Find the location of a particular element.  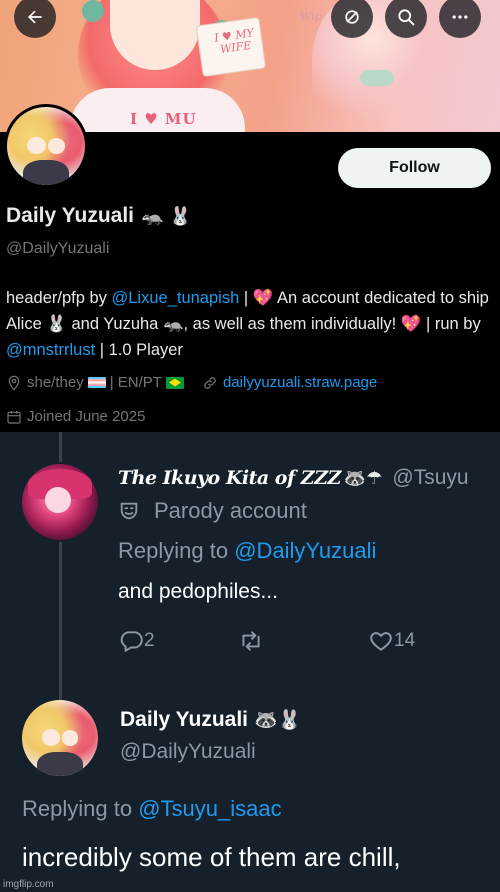

profile-meta-row: she/they | EN/PT dailyyuzuali.straw.page is located at coordinates (191, 382).